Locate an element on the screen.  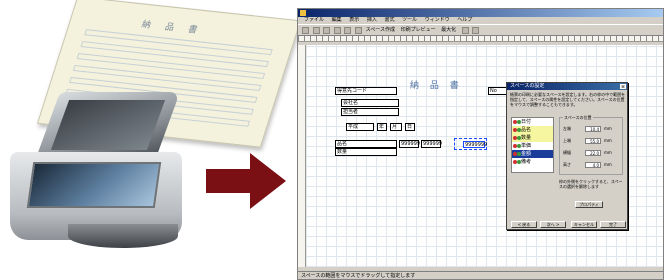
menu-window: ウィンドウ is located at coordinates (437, 20).